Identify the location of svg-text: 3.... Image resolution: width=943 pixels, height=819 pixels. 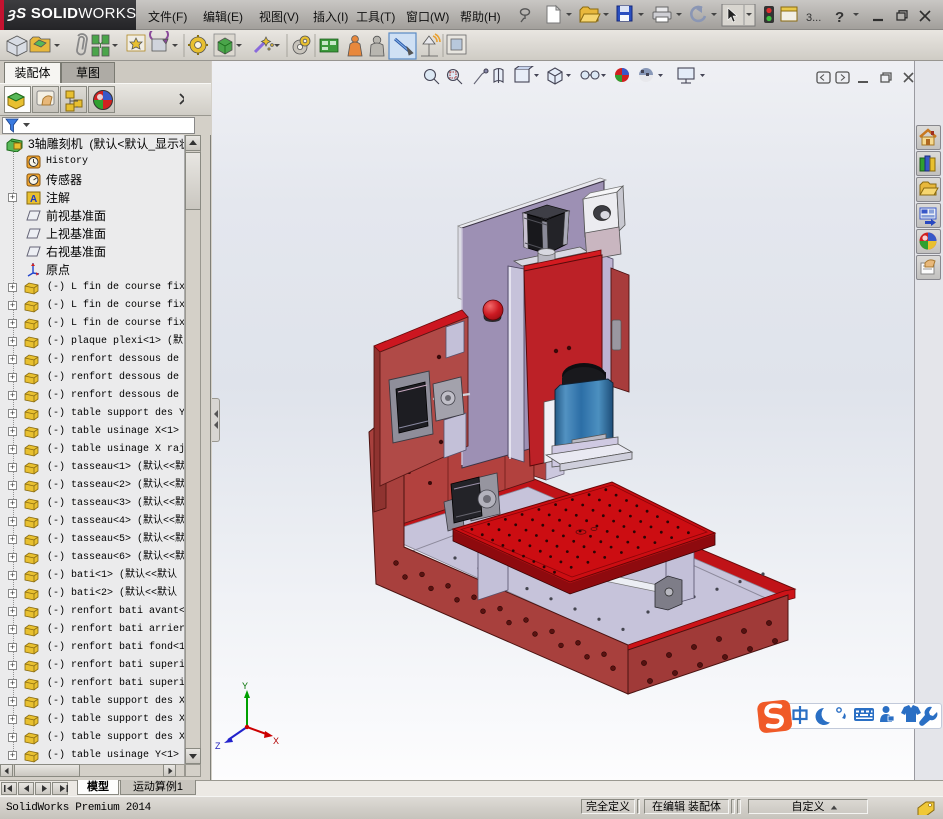
(813, 18).